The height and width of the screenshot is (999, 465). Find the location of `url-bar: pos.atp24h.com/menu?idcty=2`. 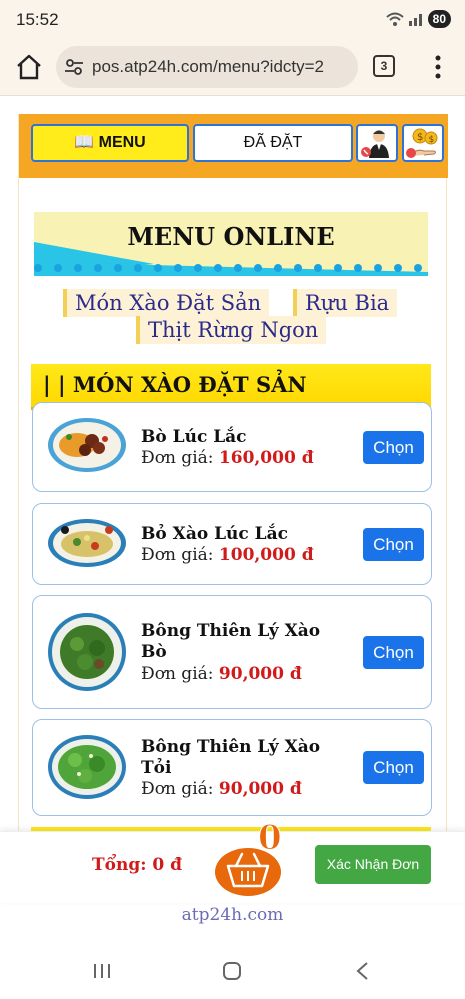

url-bar: pos.atp24h.com/menu?idcty=2 is located at coordinates (207, 67).